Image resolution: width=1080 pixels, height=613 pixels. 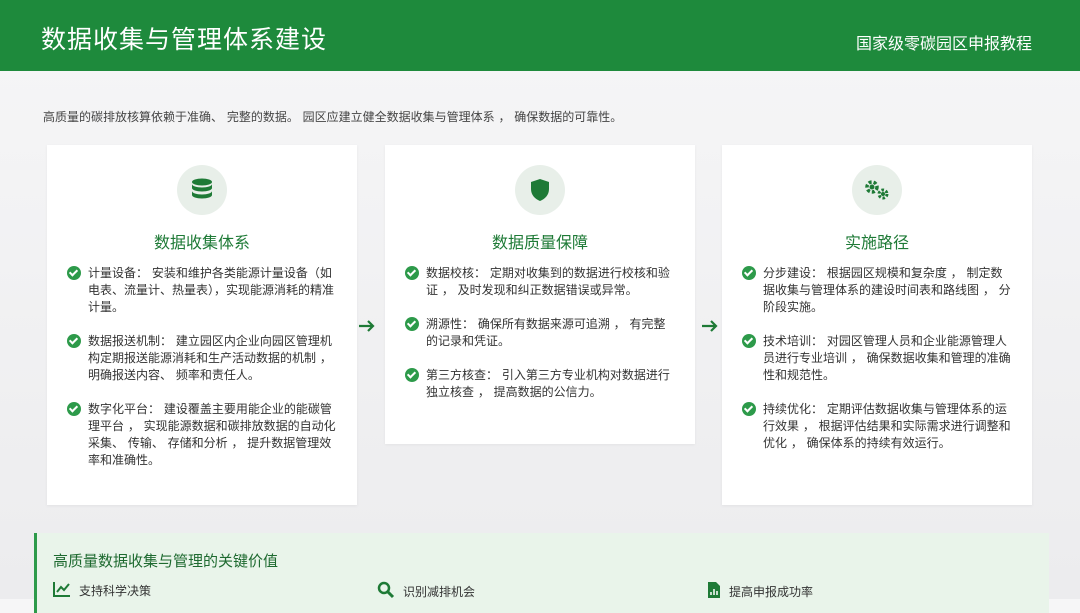 I want to click on list-item: 数据校核： 定期对收集到的数据进行校核和验证 ， 及时发现和纠正数据错误或异常。, so click(x=540, y=282).